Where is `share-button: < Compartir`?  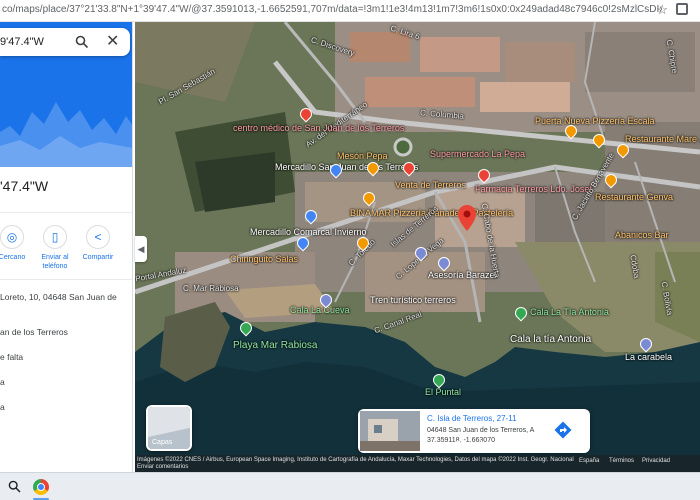 share-button: < Compartir is located at coordinates (98, 243).